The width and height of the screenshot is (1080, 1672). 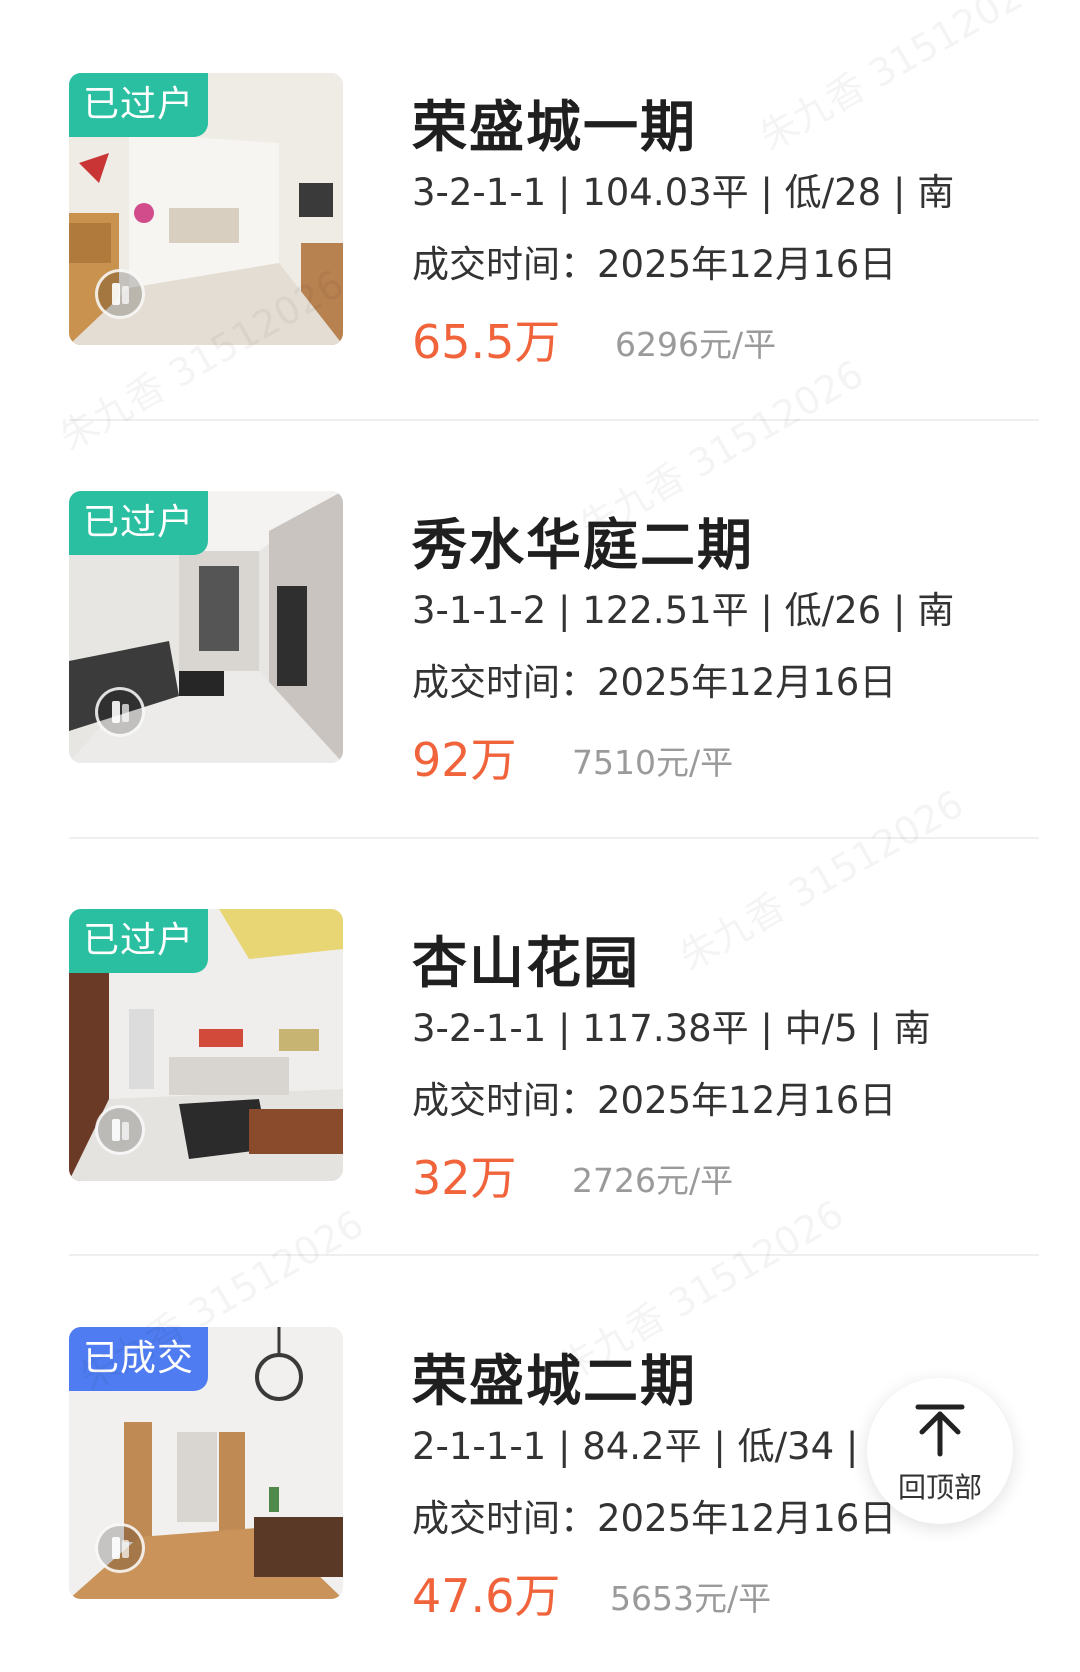 What do you see at coordinates (464, 760) in the screenshot?
I see `total-price: 92万` at bounding box center [464, 760].